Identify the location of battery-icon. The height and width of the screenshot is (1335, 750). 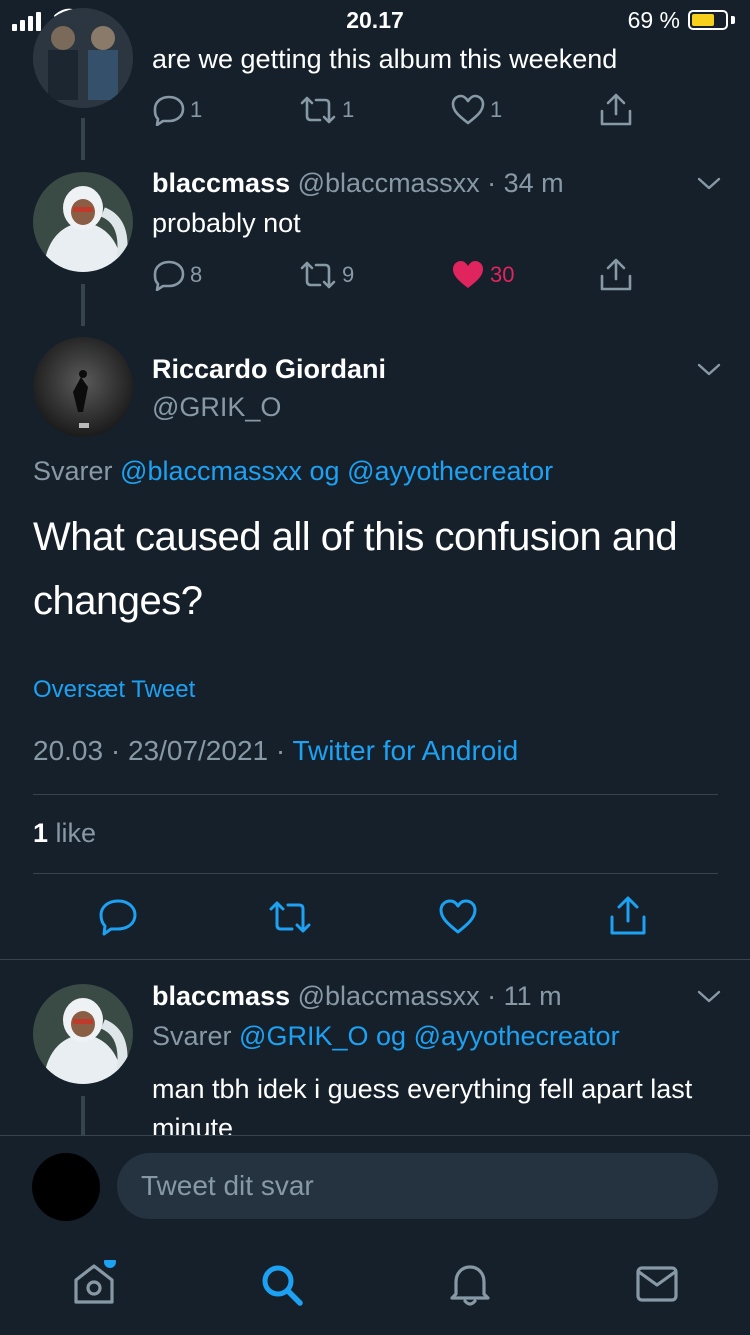
(708, 20).